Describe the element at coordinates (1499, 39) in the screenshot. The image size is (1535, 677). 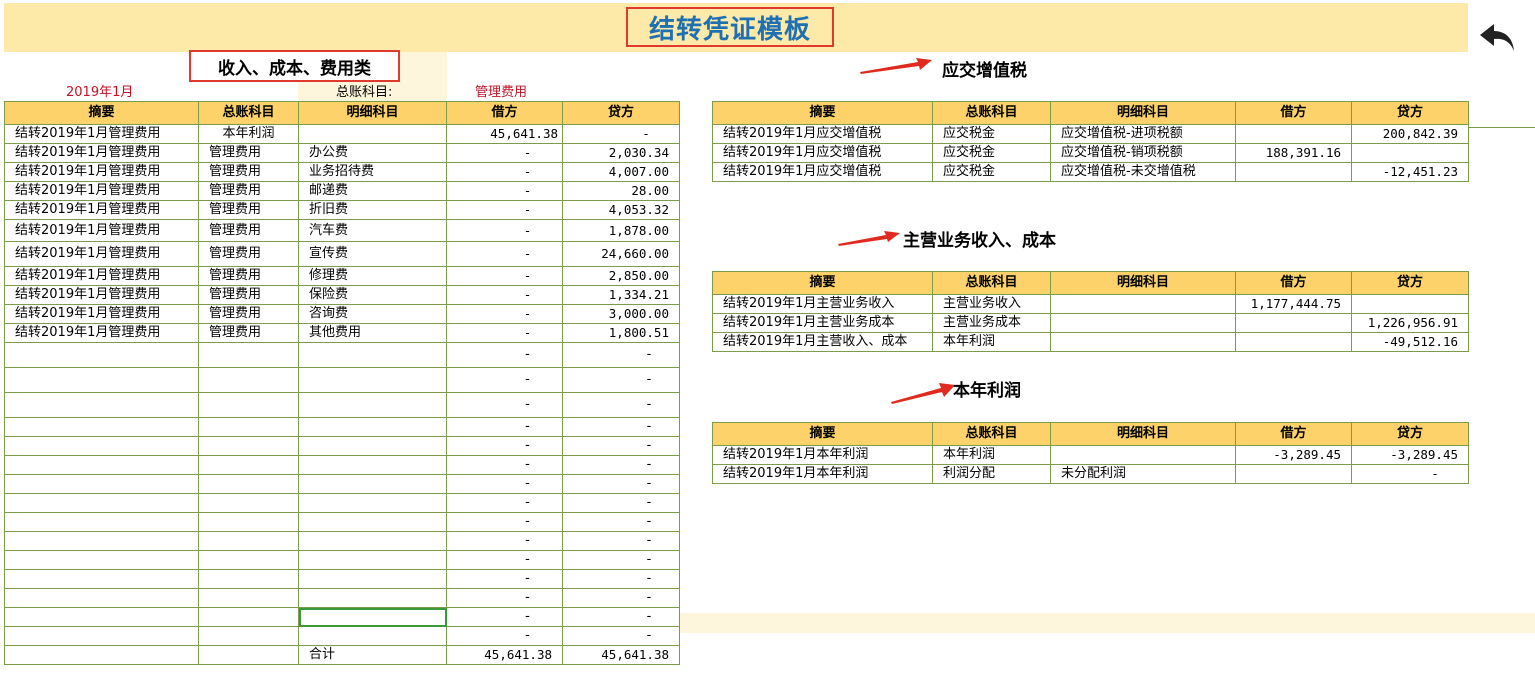
I see `undo-arrow-icon` at that location.